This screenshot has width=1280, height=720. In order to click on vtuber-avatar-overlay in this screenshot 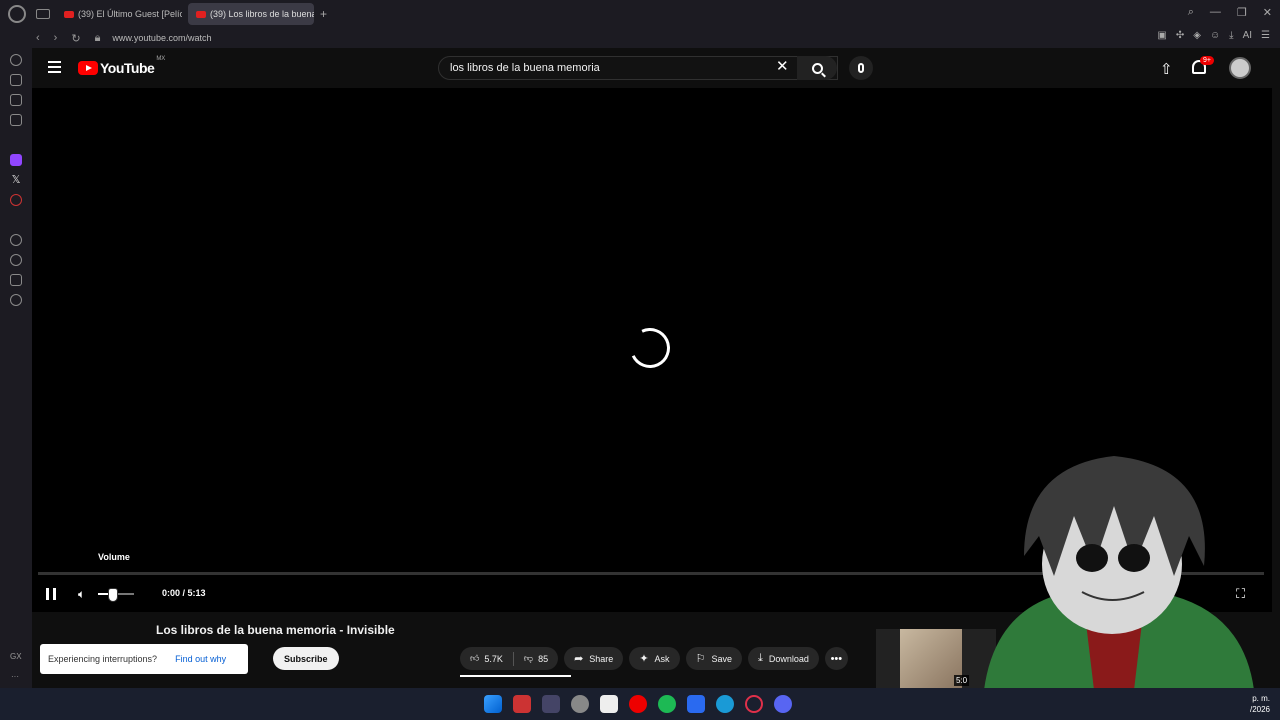, I will do `click(1119, 573)`.